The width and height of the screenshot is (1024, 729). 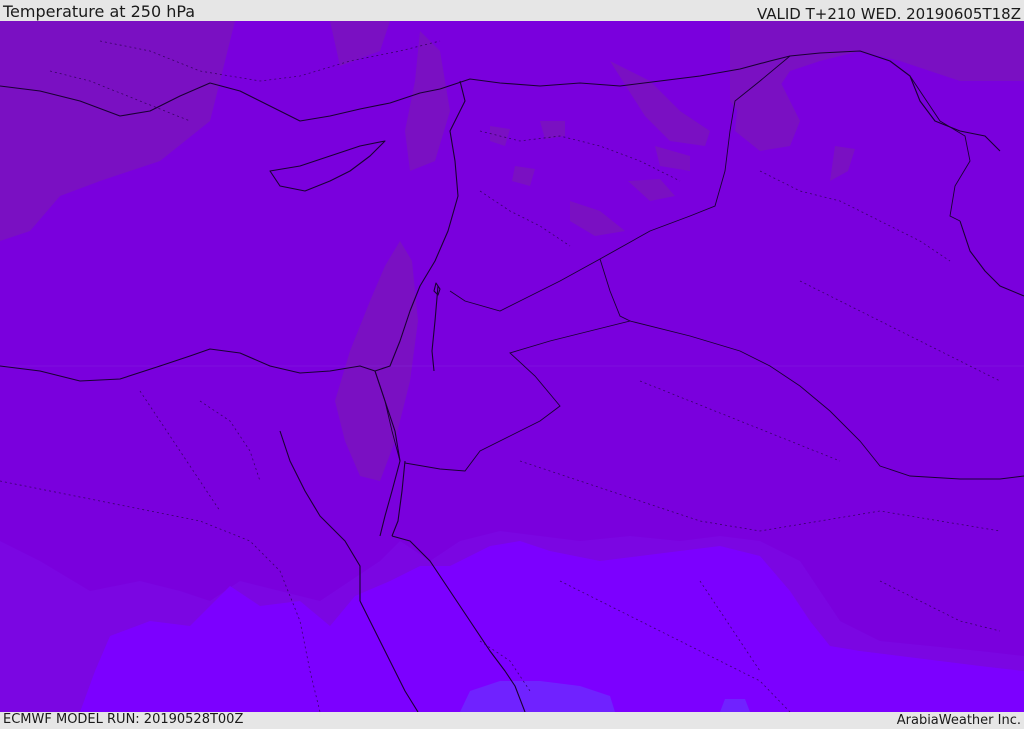 What do you see at coordinates (123, 719) in the screenshot?
I see `model-run-label: ECMWF MODEL RUN: 20190528T00Z` at bounding box center [123, 719].